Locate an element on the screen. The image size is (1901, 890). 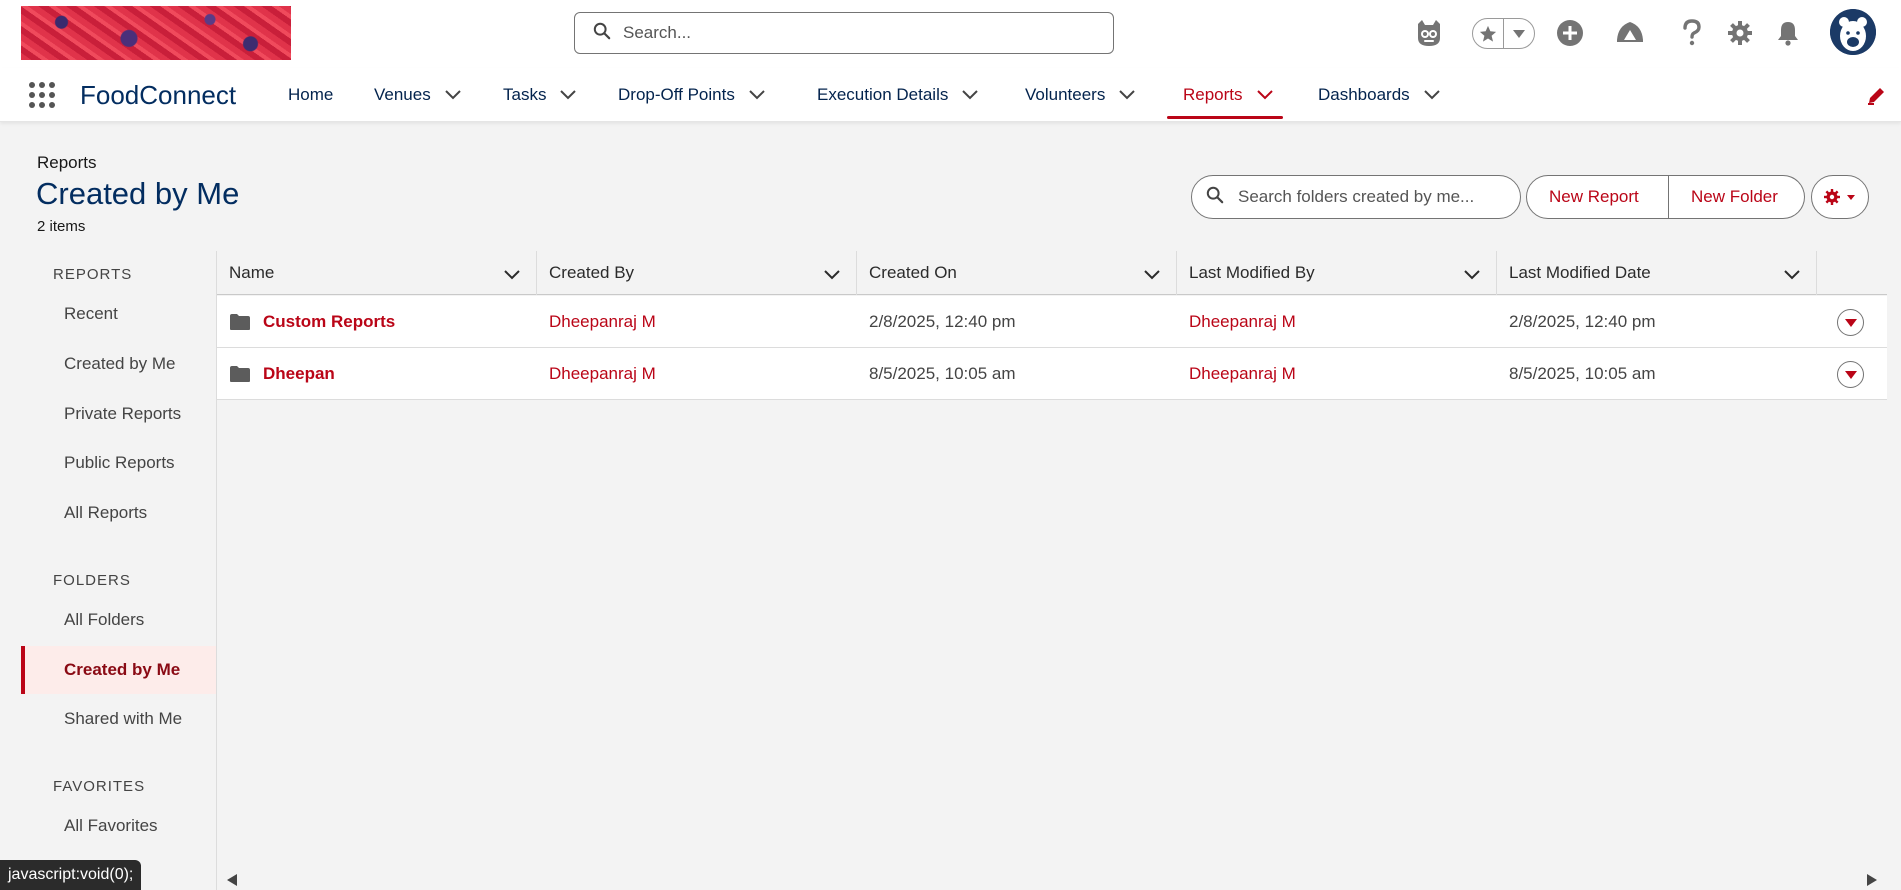
sidebar-item-created-by-me-folders: Created by Me is located at coordinates (118, 670).